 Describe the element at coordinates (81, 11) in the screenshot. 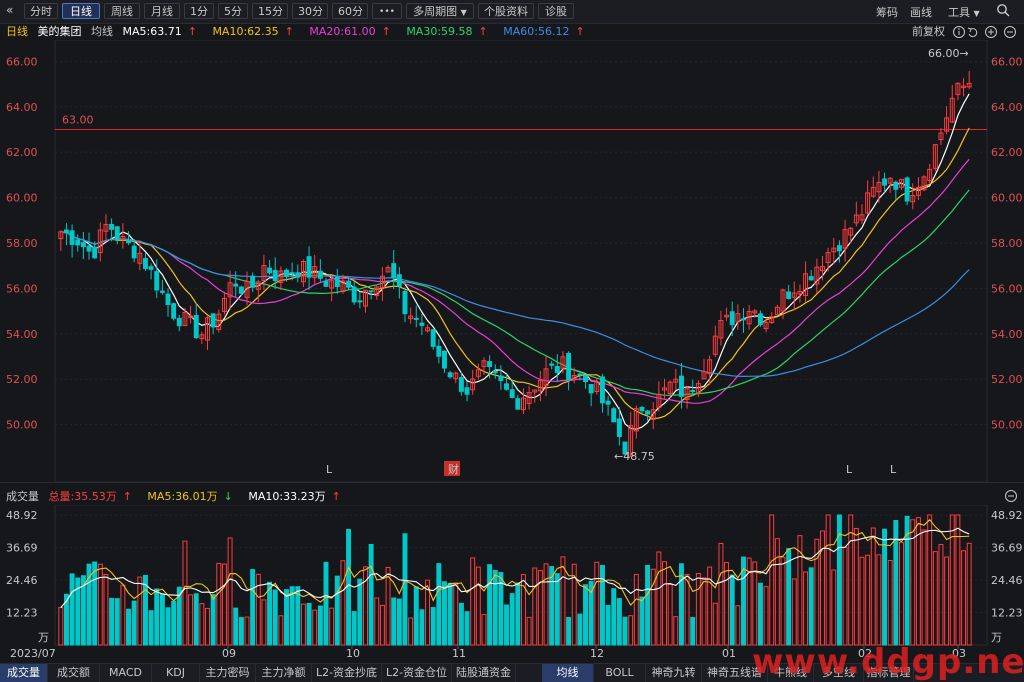

I see `tab-daily: 日线` at that location.